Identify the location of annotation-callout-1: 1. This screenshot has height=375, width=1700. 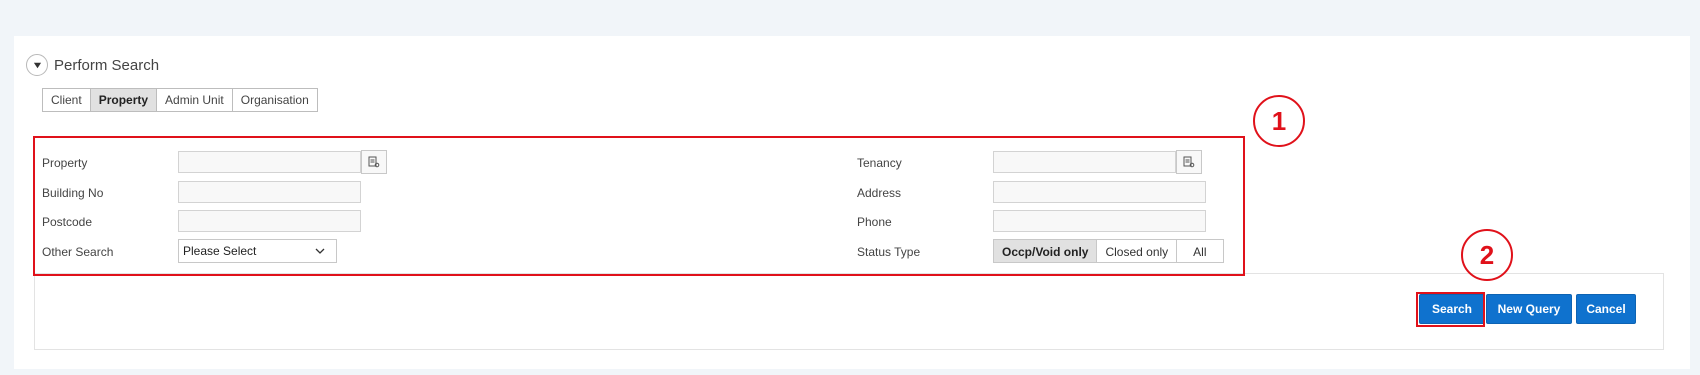
(1279, 121).